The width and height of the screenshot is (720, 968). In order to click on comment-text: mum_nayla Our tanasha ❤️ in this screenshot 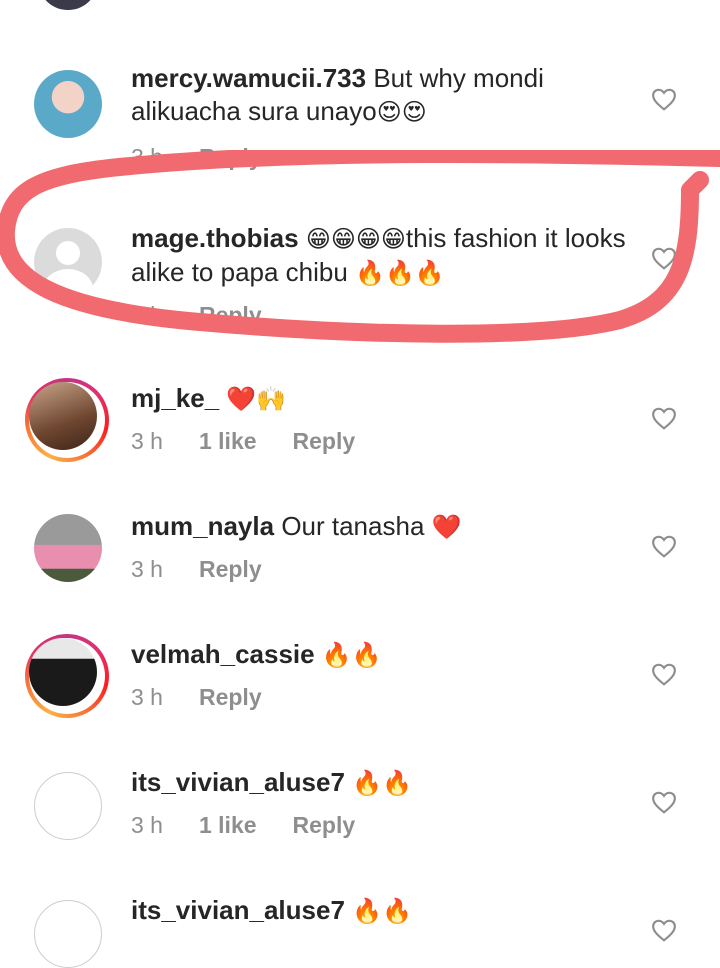, I will do `click(381, 527)`.